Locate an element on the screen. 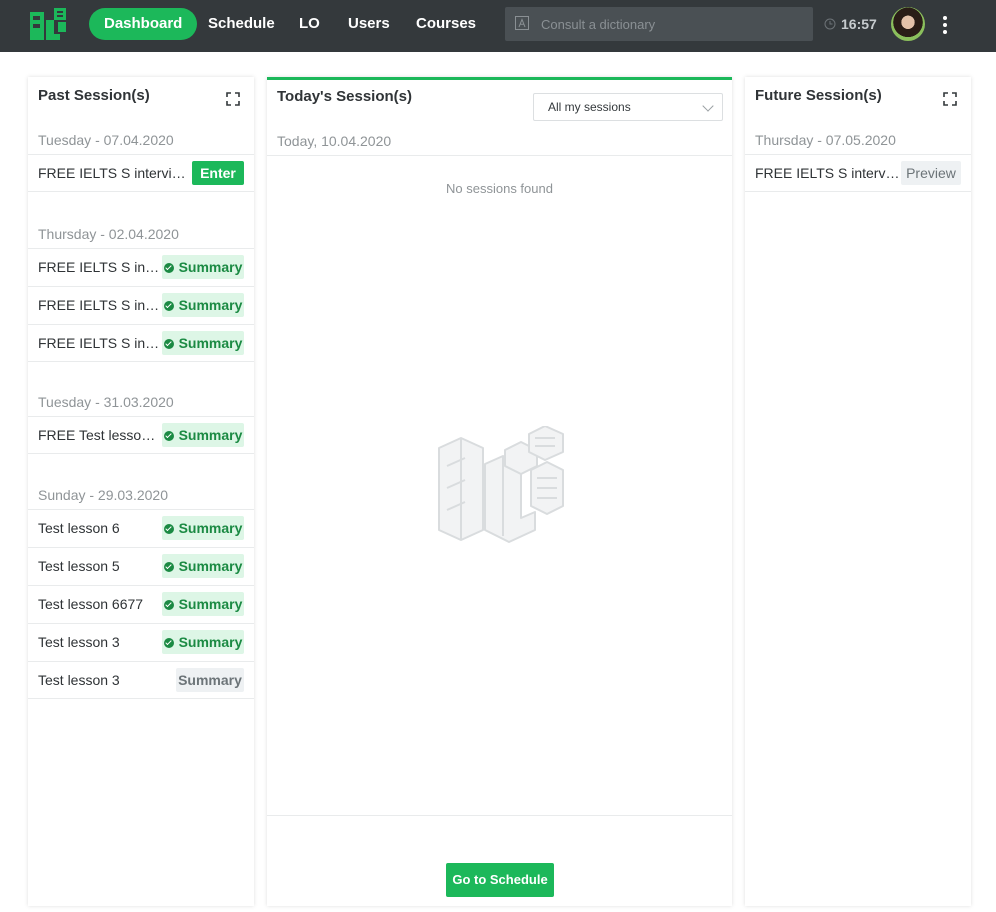  session-row: FREE Test lesson / g... Summary is located at coordinates (141, 435).